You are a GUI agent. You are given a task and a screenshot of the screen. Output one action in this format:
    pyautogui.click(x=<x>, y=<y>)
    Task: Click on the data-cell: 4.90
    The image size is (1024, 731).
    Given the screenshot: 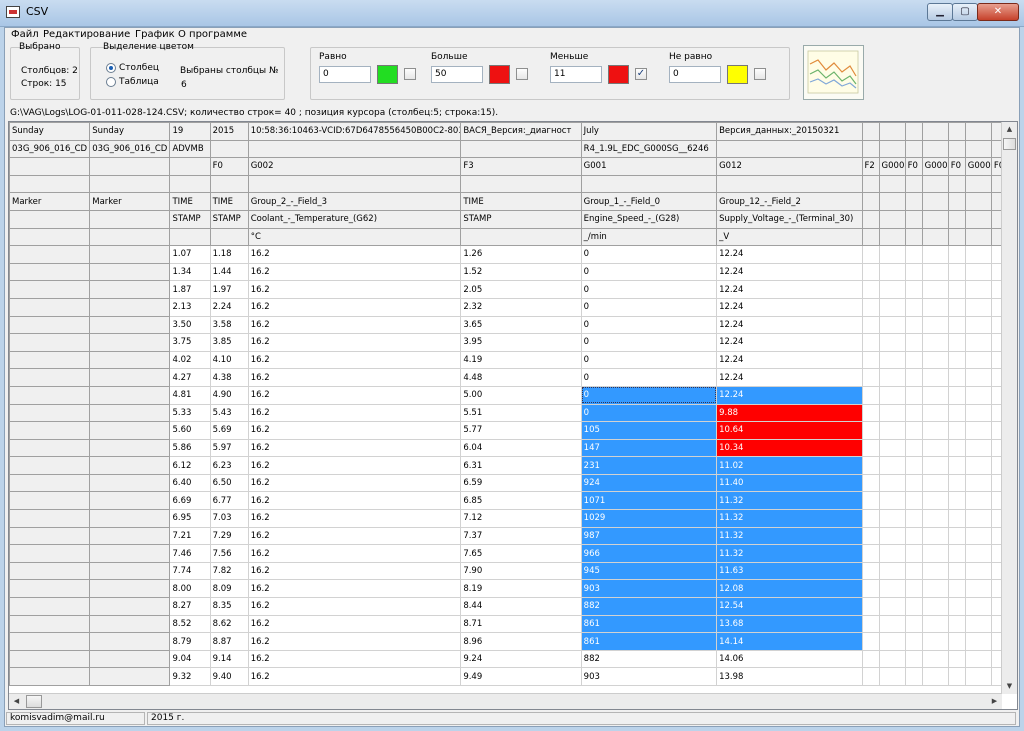 What is the action you would take?
    pyautogui.click(x=229, y=395)
    